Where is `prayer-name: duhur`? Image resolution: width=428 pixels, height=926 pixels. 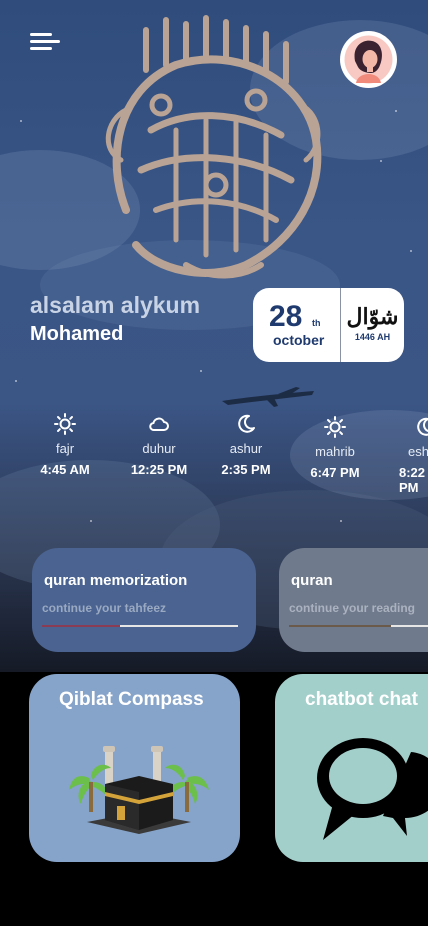
prayer-name: duhur is located at coordinates (159, 448).